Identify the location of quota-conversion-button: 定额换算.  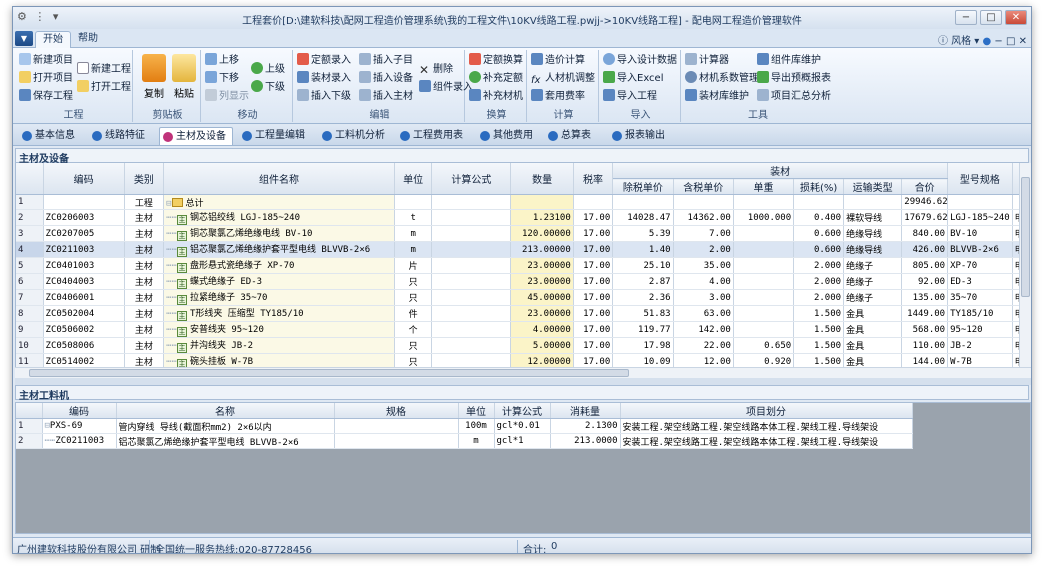
(496, 60).